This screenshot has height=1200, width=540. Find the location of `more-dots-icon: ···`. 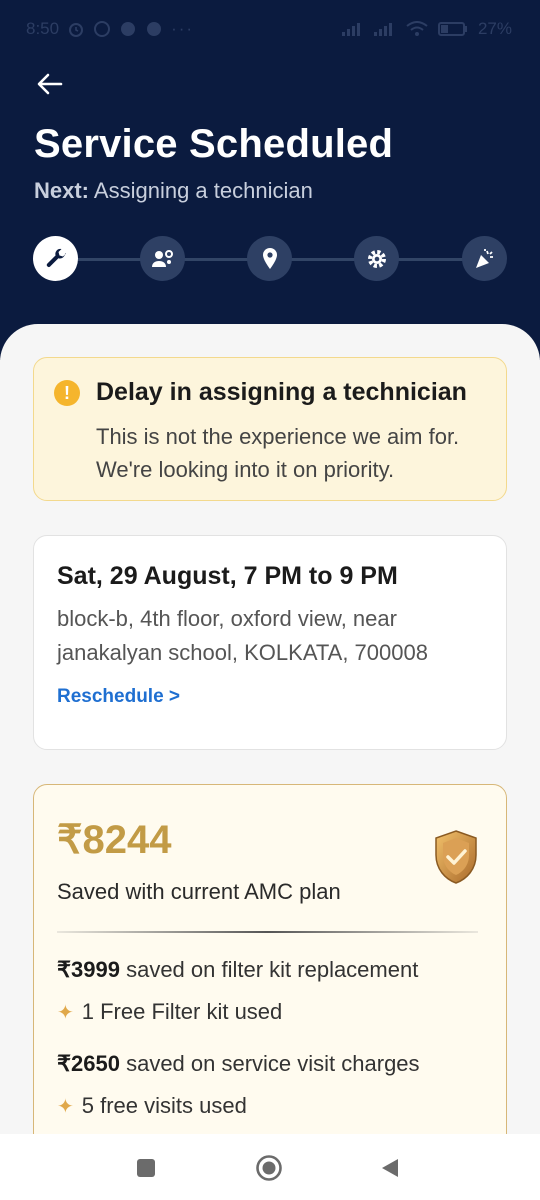

more-dots-icon: ··· is located at coordinates (183, 28).